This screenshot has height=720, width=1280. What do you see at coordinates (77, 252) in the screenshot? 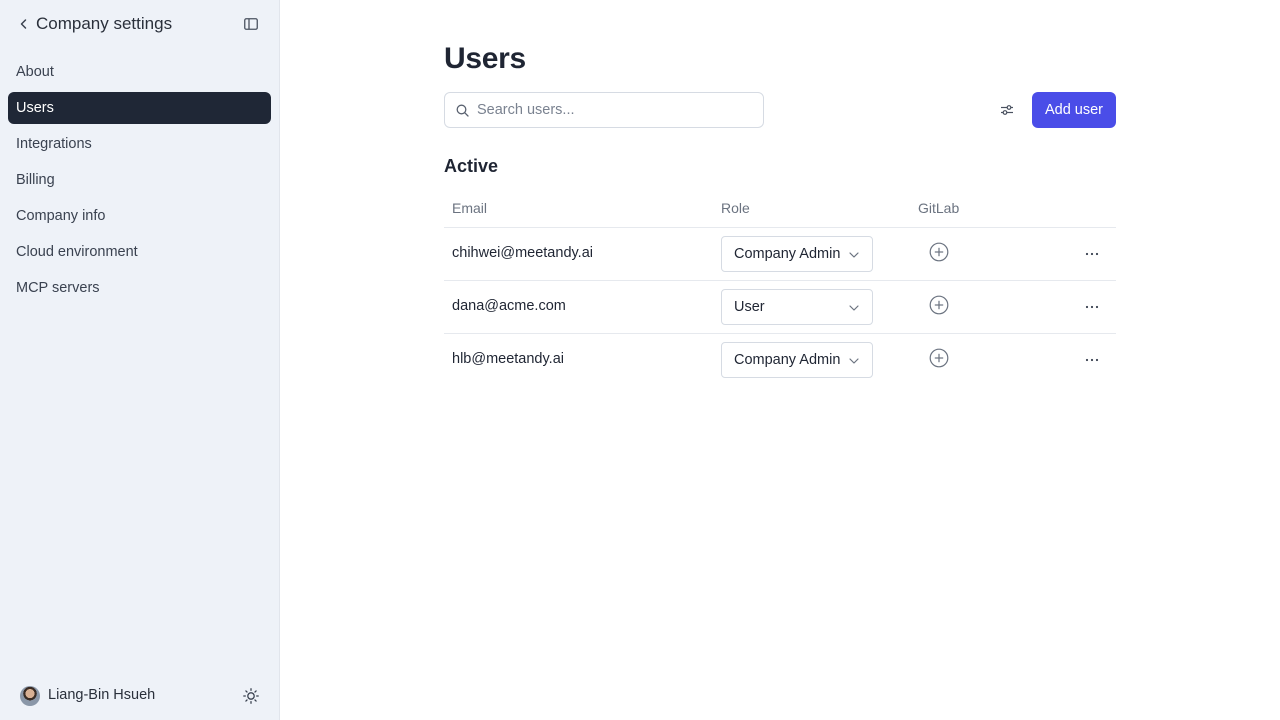
I see `sidebar-item-label: Cloud environment` at bounding box center [77, 252].